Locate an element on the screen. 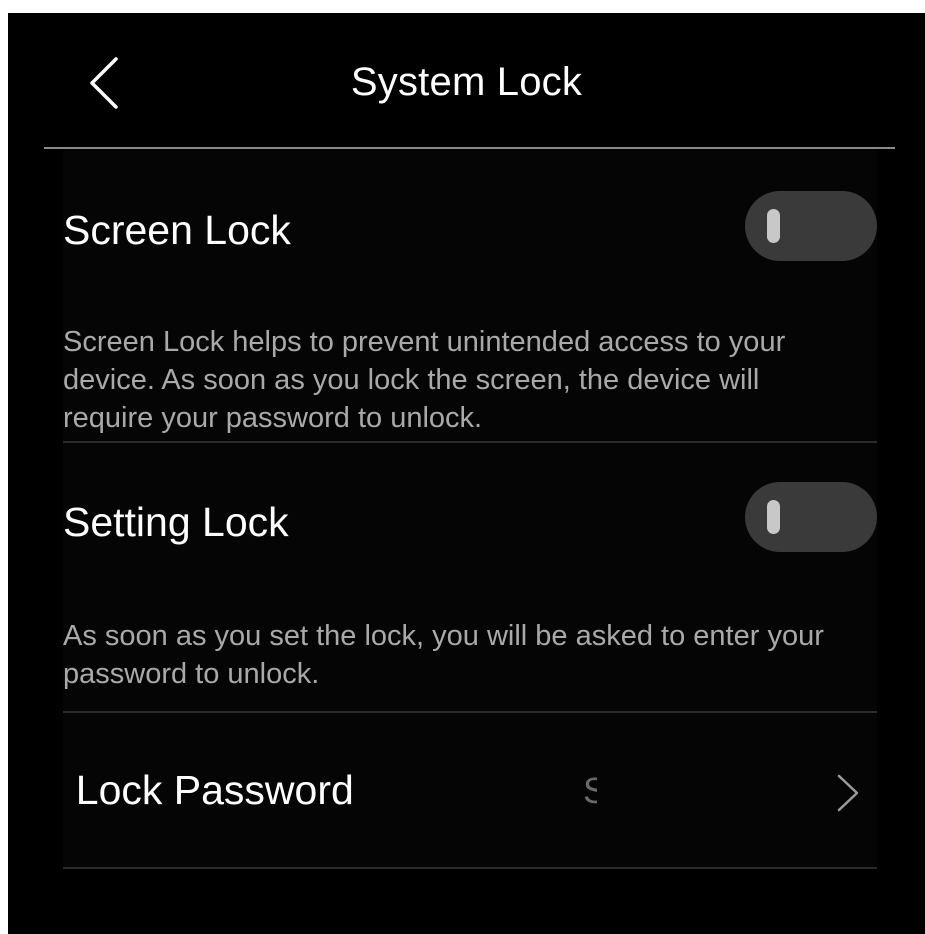  page-title: System Lock is located at coordinates (466, 82).